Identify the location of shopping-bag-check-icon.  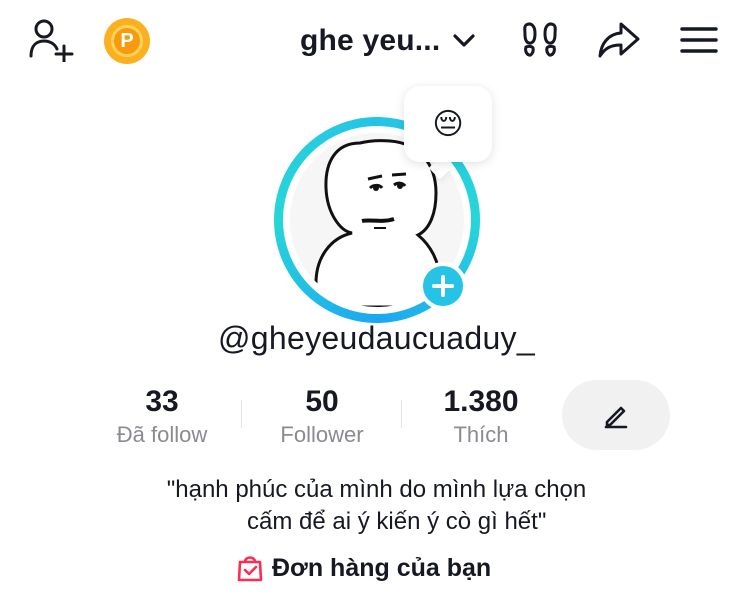
(250, 569).